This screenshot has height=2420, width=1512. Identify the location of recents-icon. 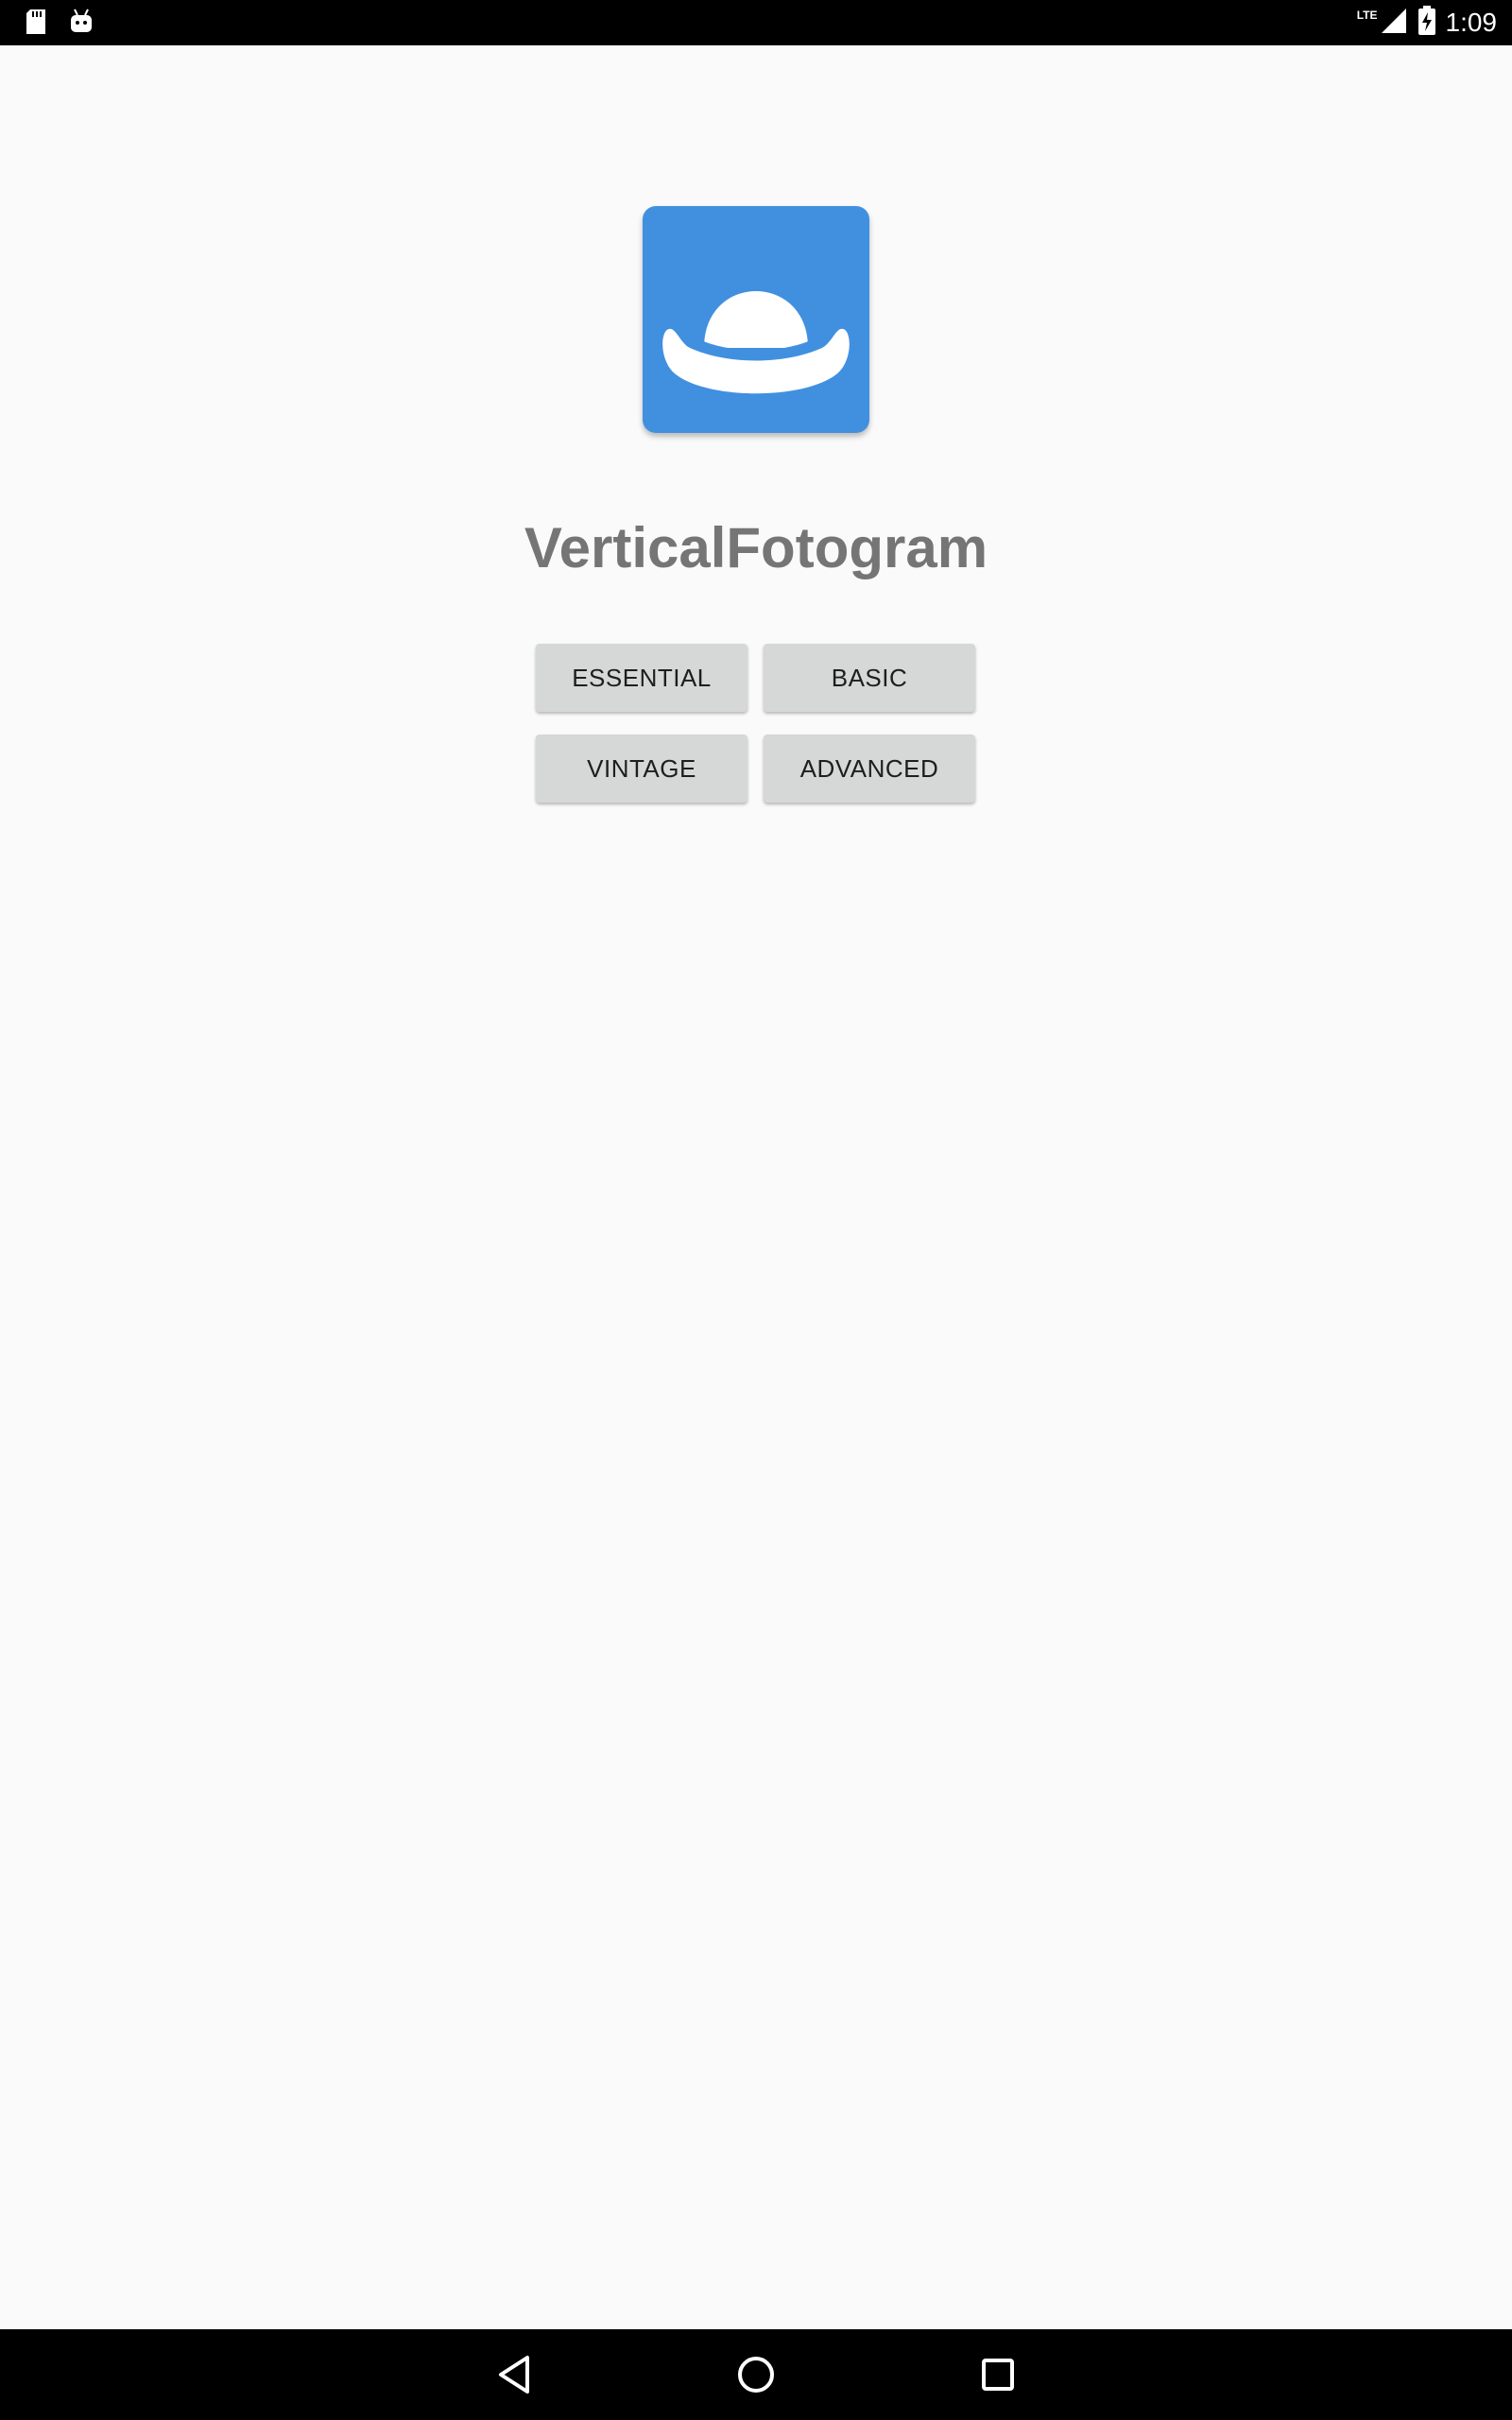
(997, 2374).